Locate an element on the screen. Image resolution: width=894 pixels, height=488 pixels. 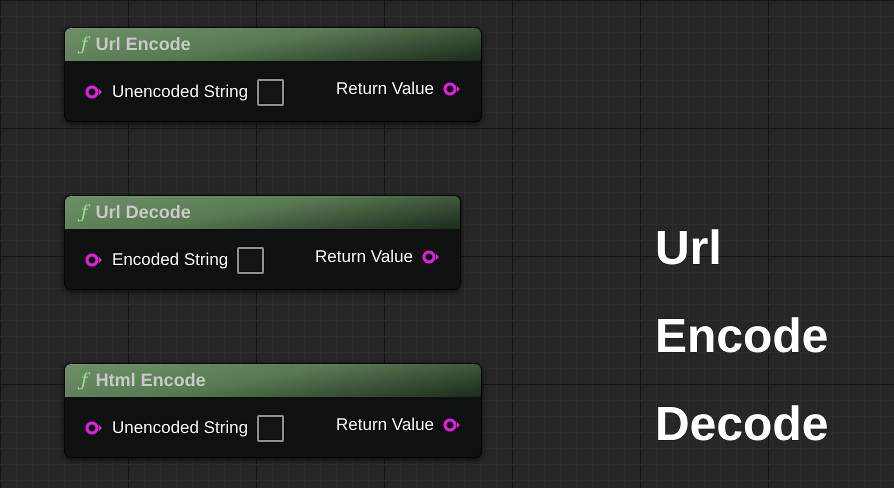
node-title: Url Encode is located at coordinates (143, 44).